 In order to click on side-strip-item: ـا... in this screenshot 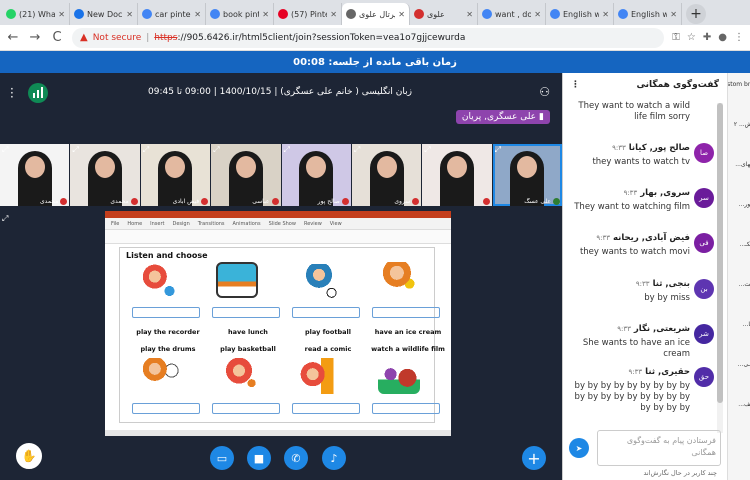, I will do `click(740, 324)`.